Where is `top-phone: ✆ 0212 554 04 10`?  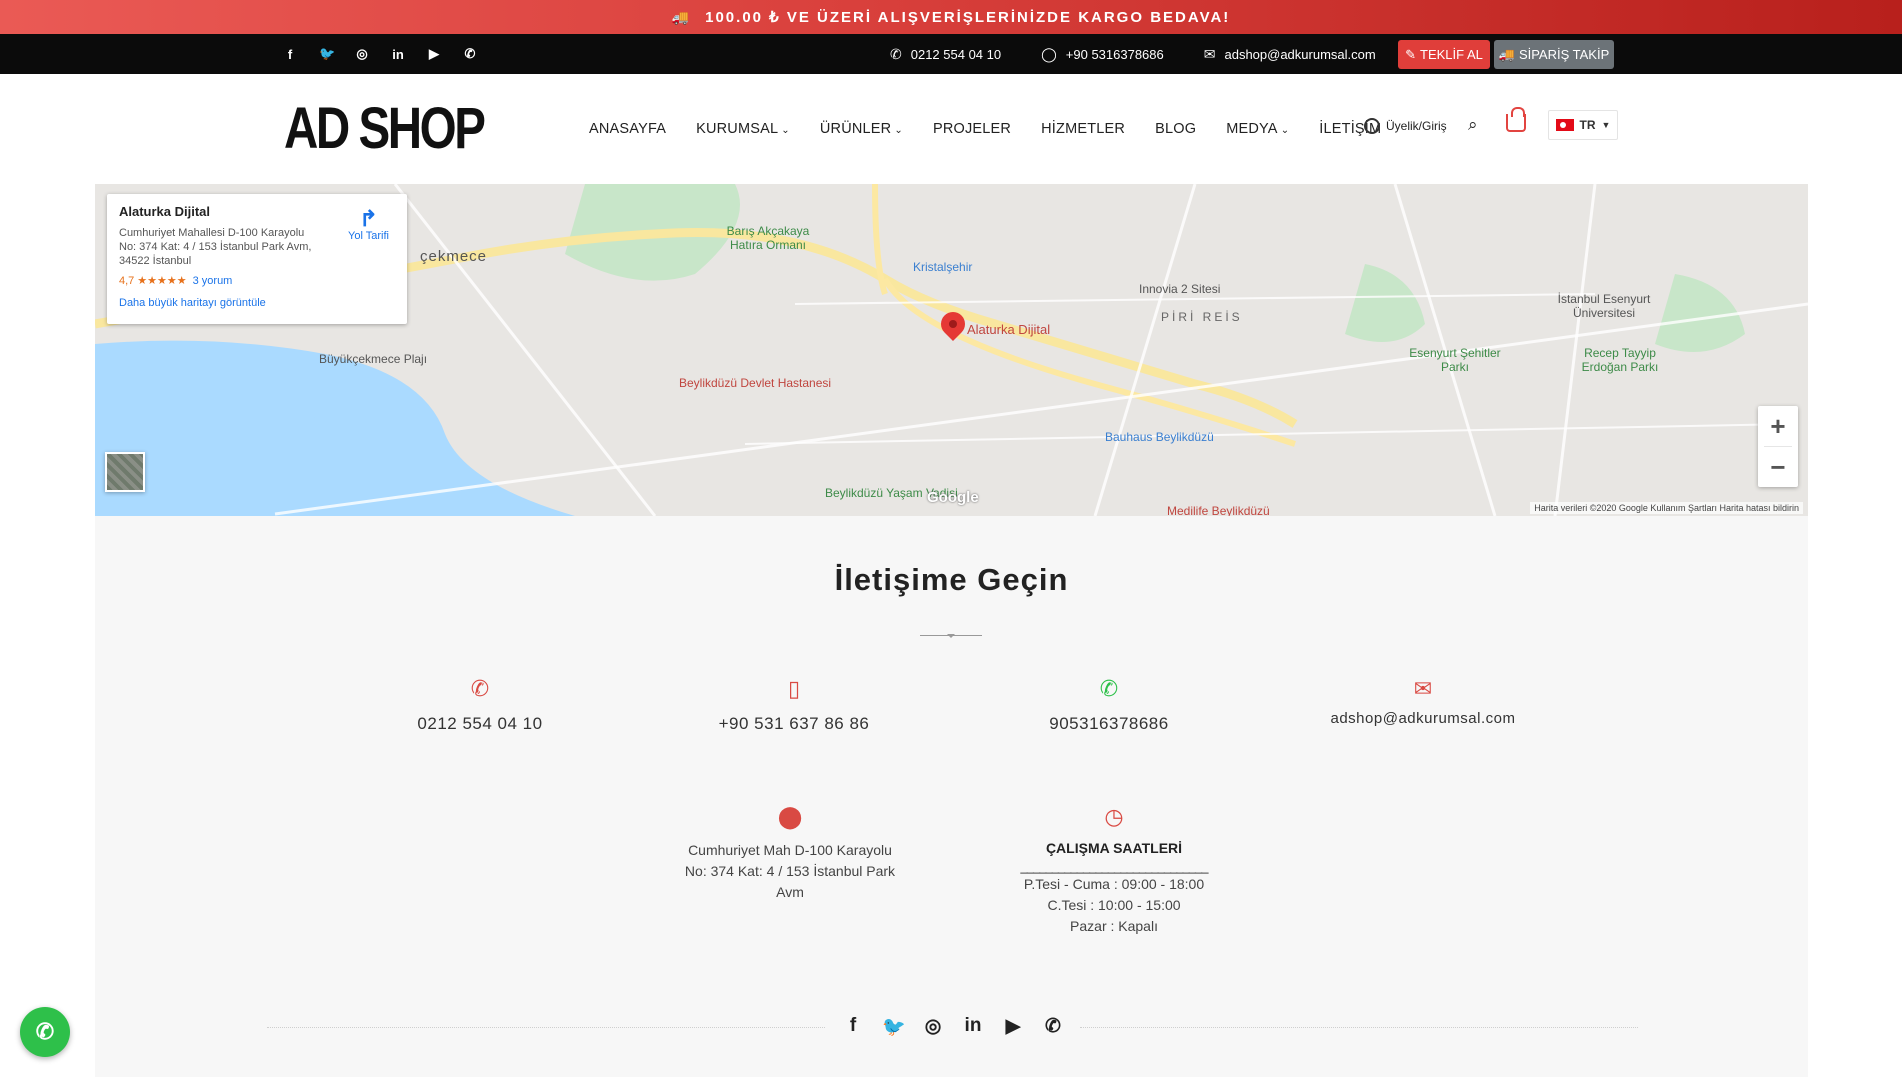 top-phone: ✆ 0212 554 04 10 is located at coordinates (945, 54).